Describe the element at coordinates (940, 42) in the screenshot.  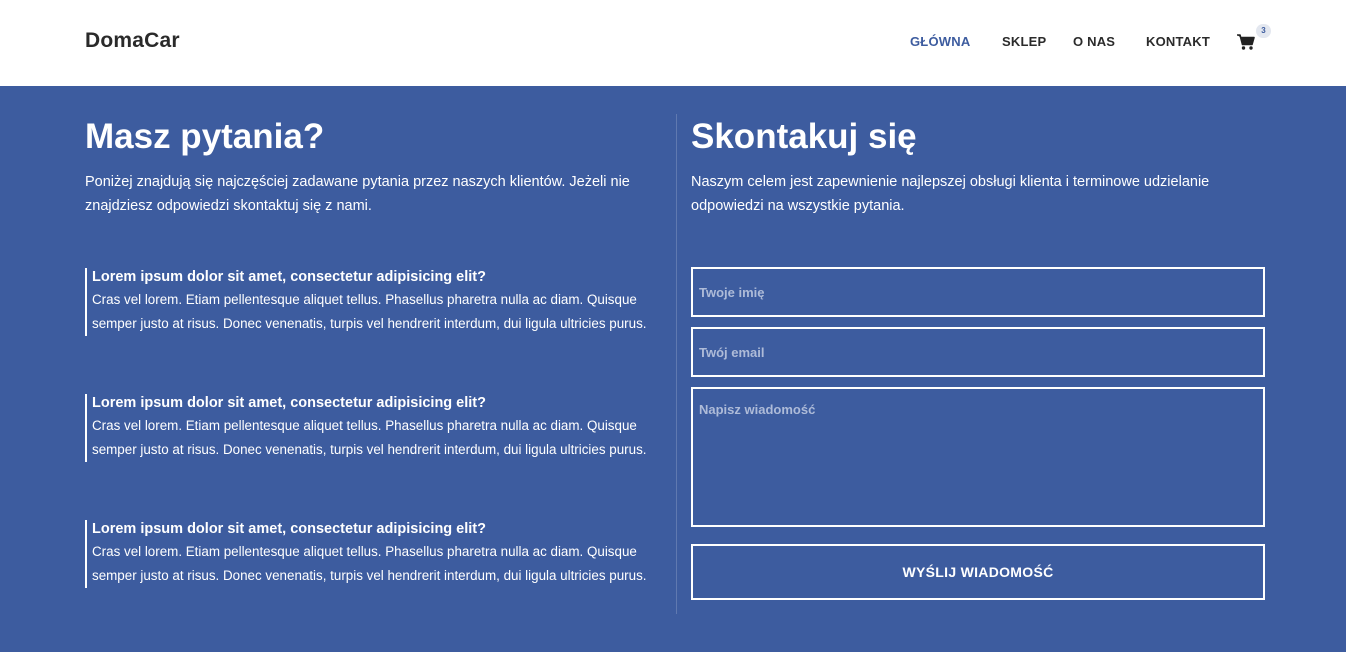
I see `nav-link-home: GŁÓWNA` at that location.